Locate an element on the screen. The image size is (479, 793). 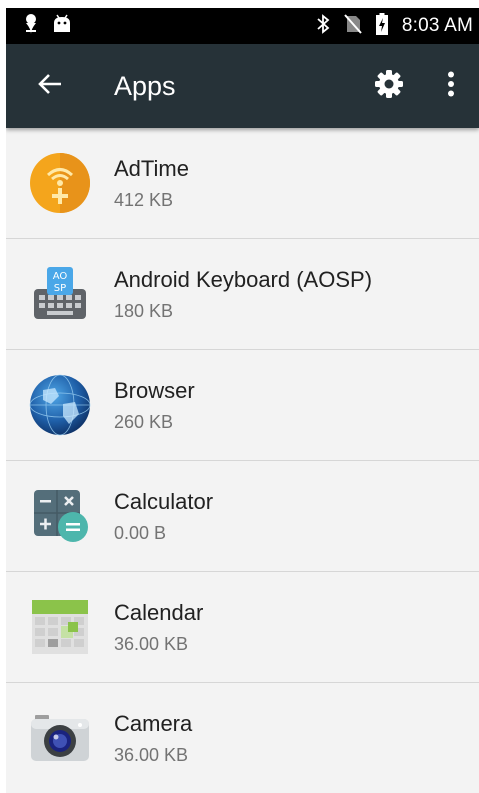
more-vert-icon is located at coordinates (451, 86).